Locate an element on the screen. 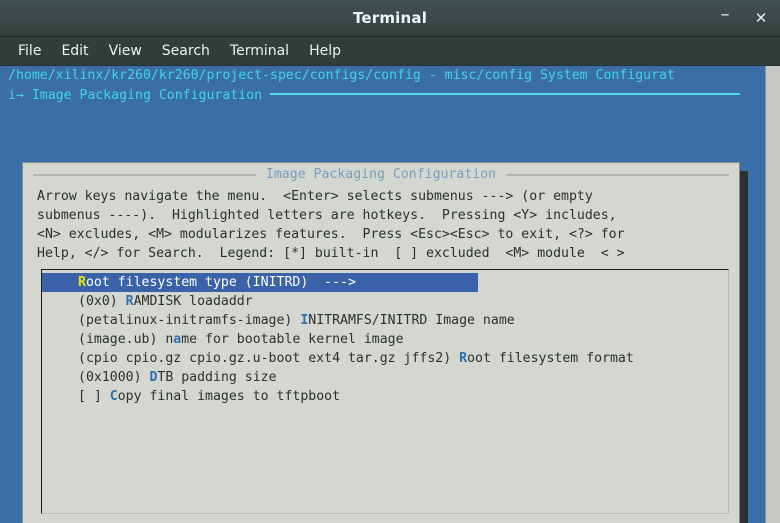 The height and width of the screenshot is (523, 780). option-label: oot filesystem type (INITRD) ---> is located at coordinates (220, 282).